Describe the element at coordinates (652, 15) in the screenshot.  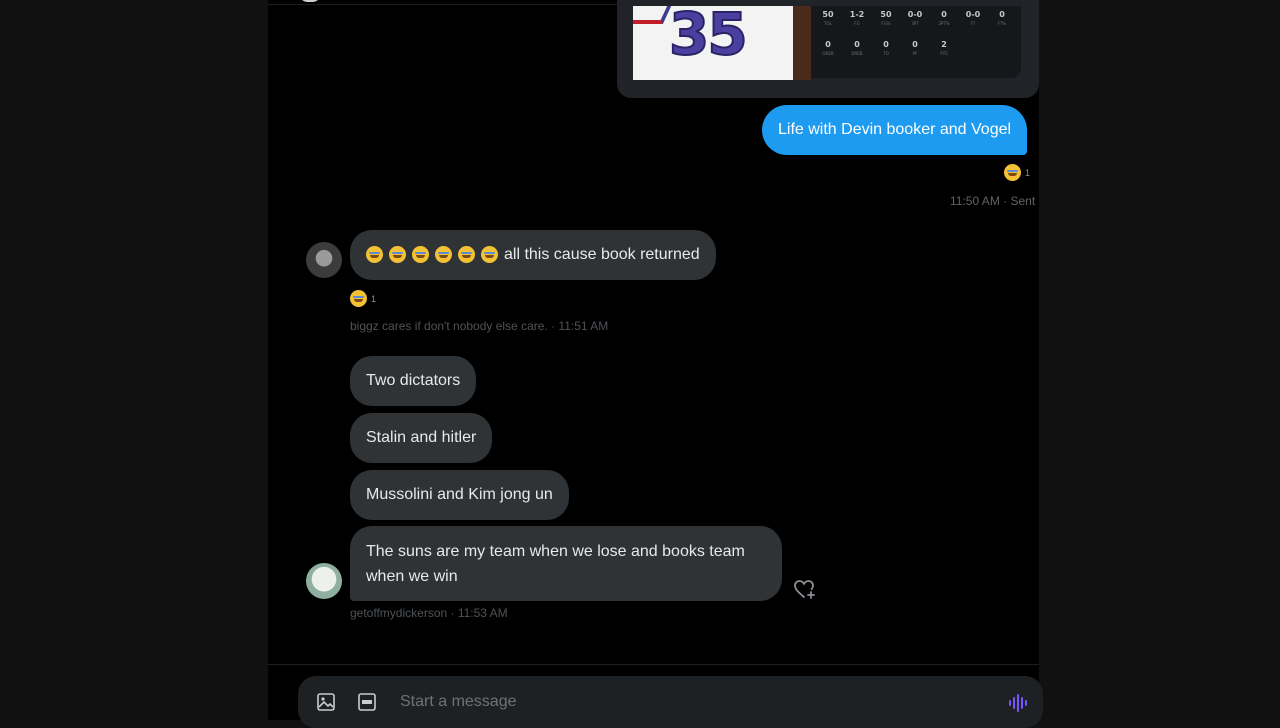
I see `jersey-trim` at that location.